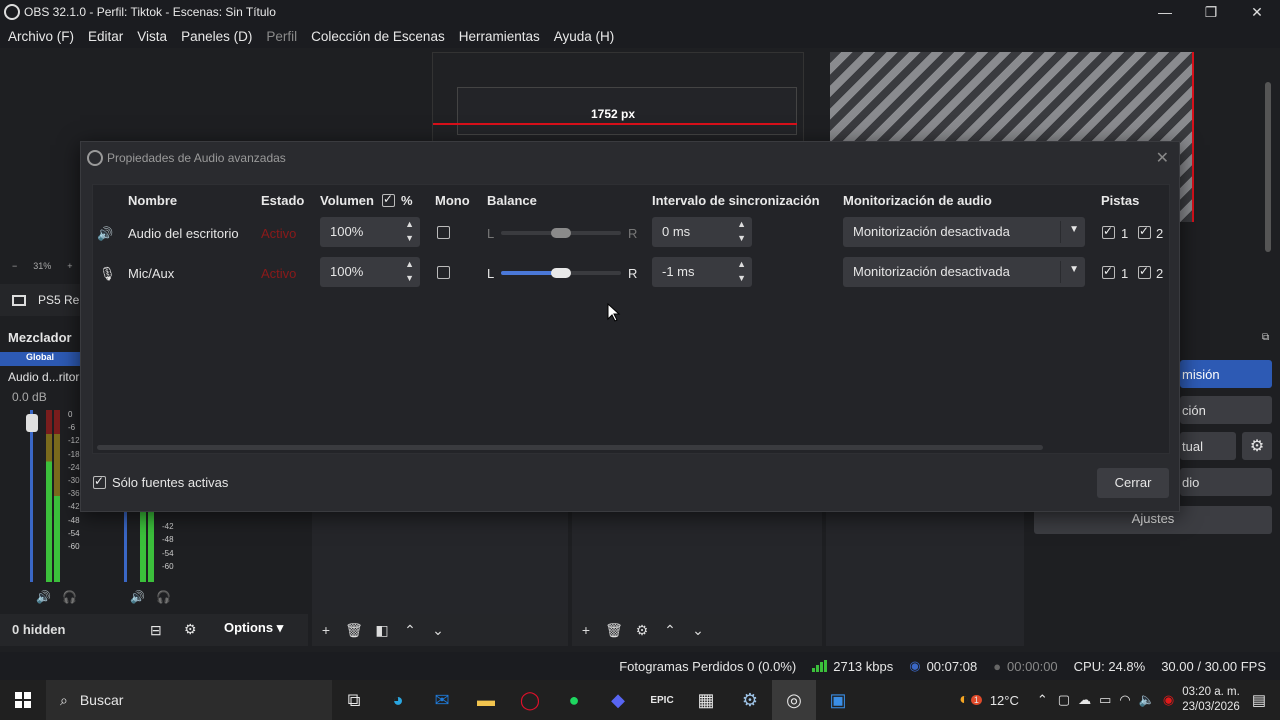  Describe the element at coordinates (23, 700) in the screenshot. I see `start-button` at that location.